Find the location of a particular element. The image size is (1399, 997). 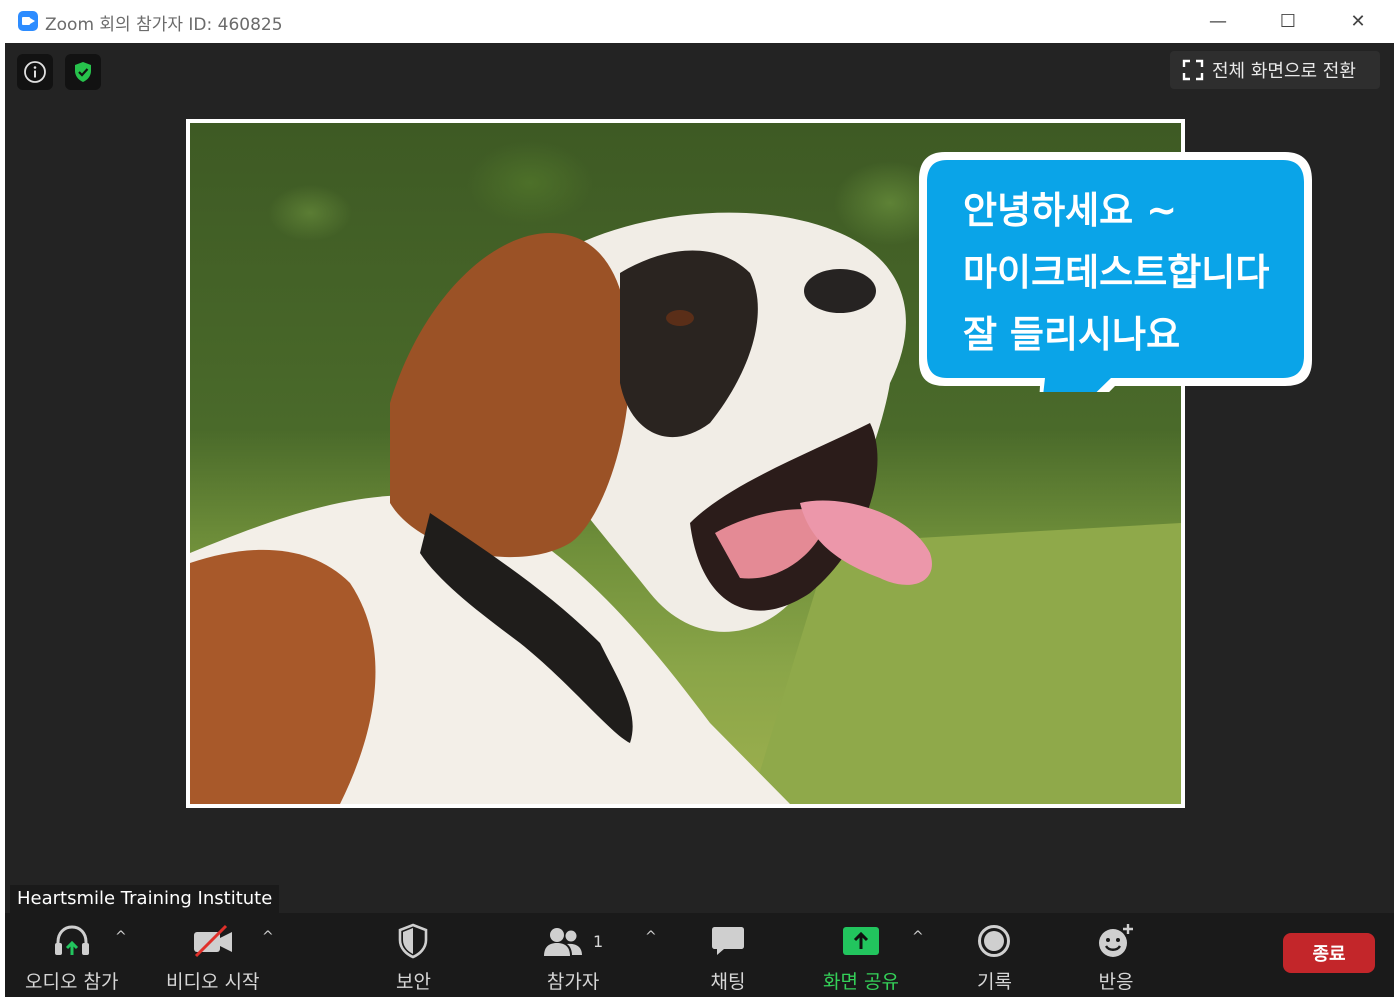

info-icon is located at coordinates (35, 72).